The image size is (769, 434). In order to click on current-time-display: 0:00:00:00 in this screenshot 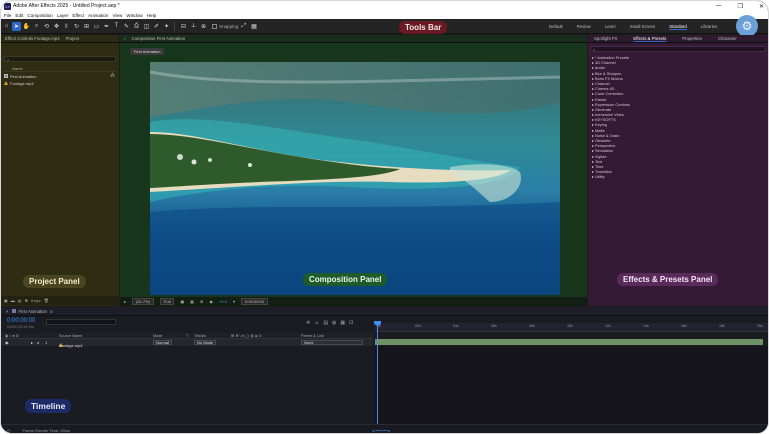, I will do `click(254, 301)`.